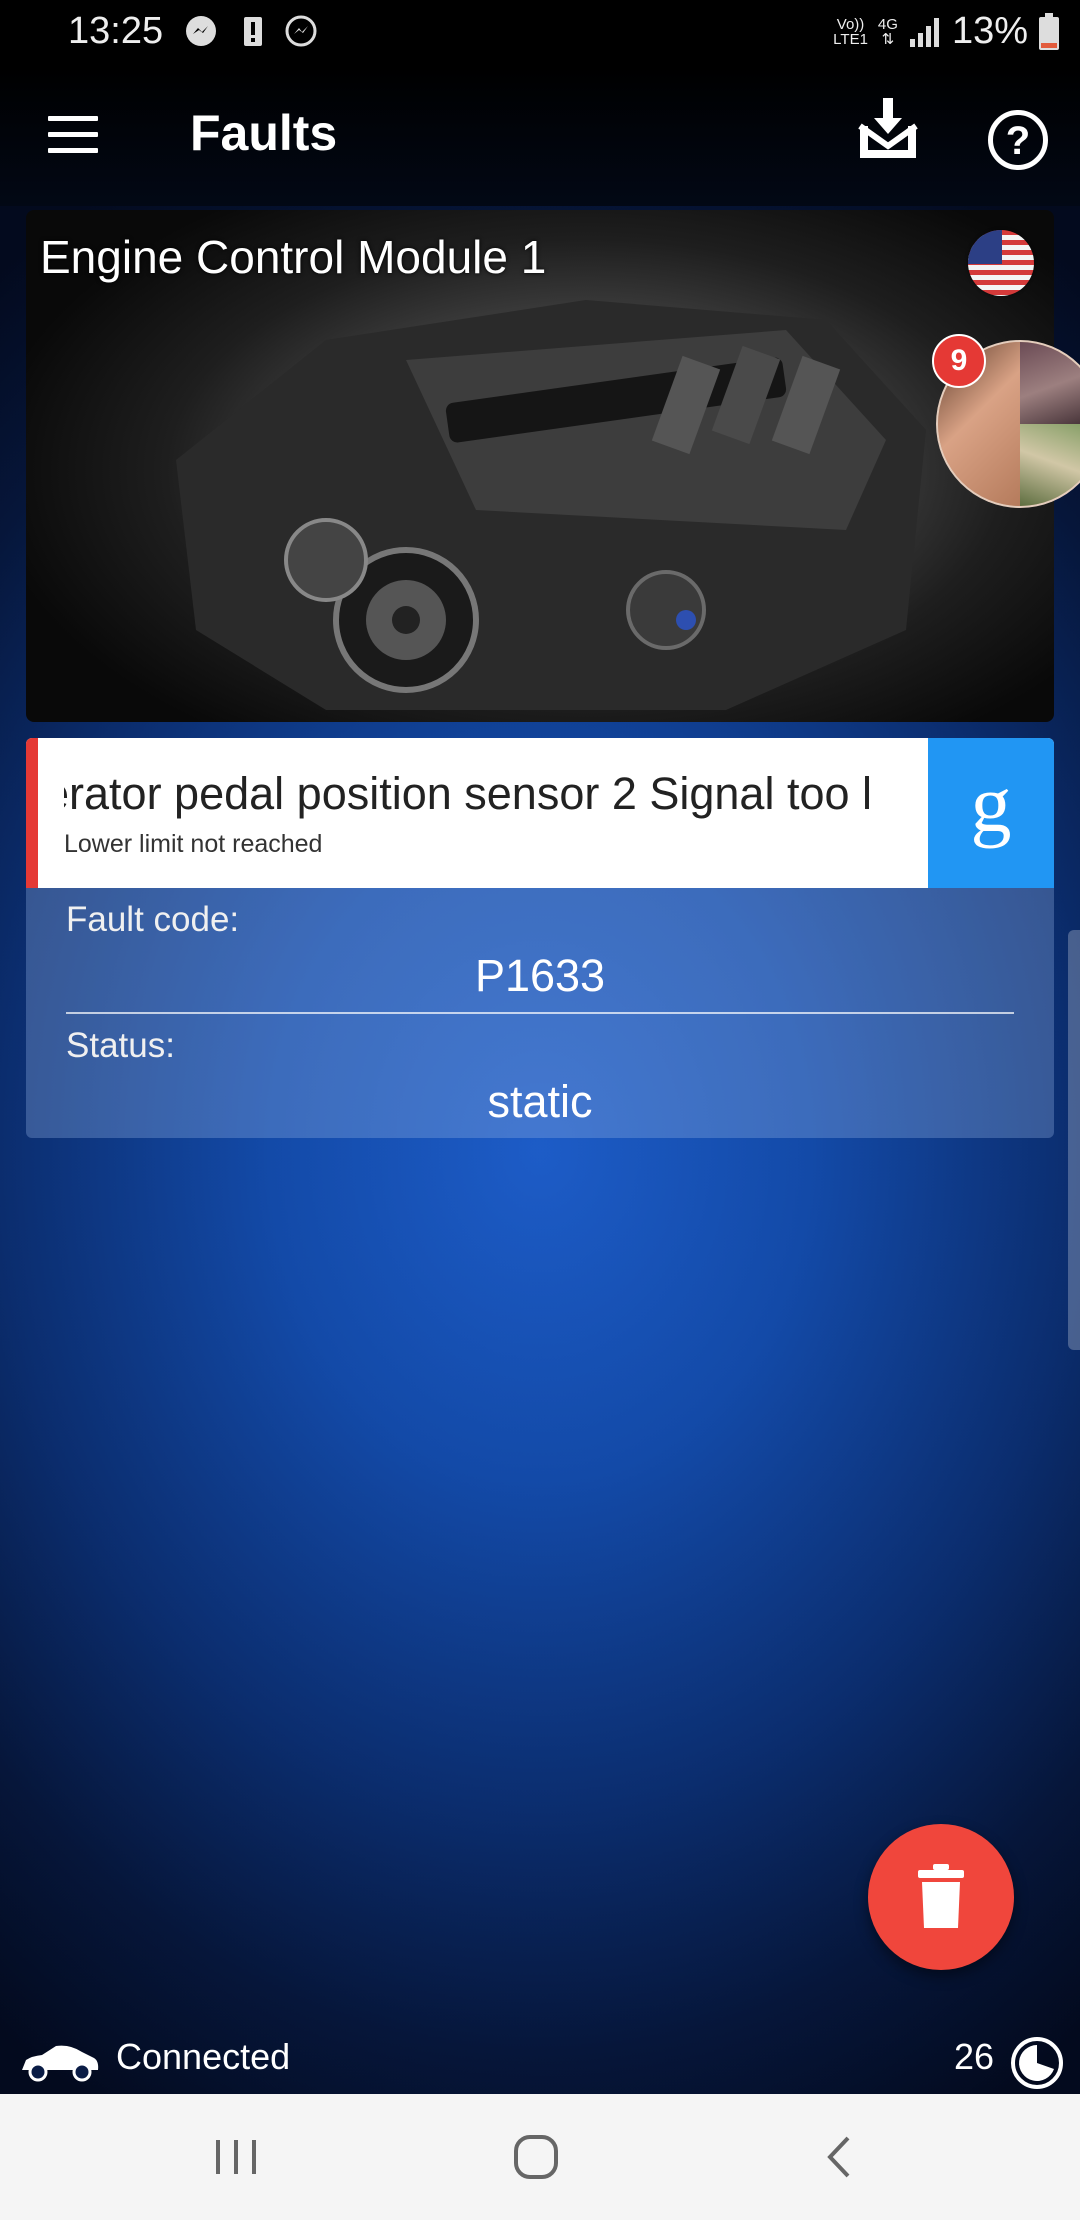 This screenshot has width=1080, height=2220. Describe the element at coordinates (253, 31) in the screenshot. I see `battery-alert-icon` at that location.